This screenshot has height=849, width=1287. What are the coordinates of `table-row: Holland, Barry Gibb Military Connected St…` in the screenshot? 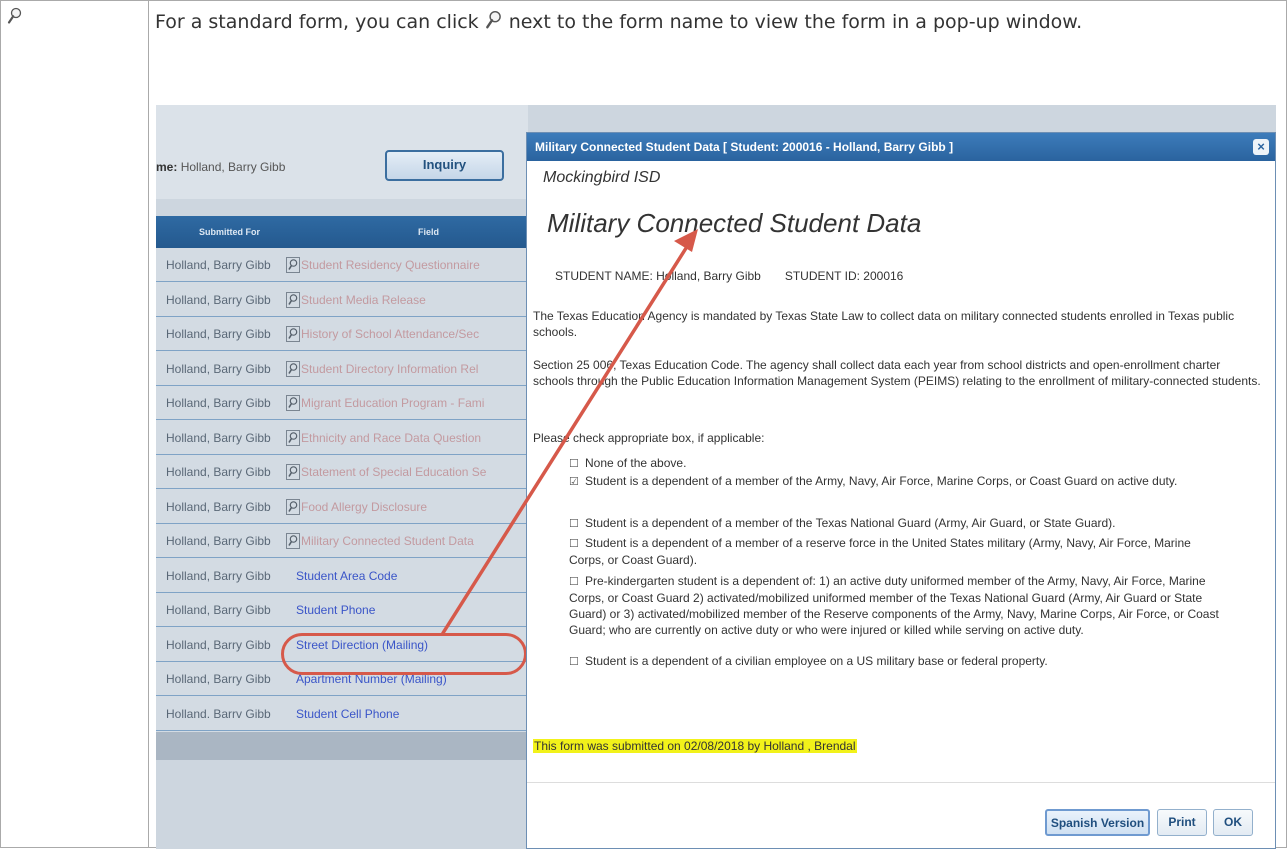 It's located at (342, 541).